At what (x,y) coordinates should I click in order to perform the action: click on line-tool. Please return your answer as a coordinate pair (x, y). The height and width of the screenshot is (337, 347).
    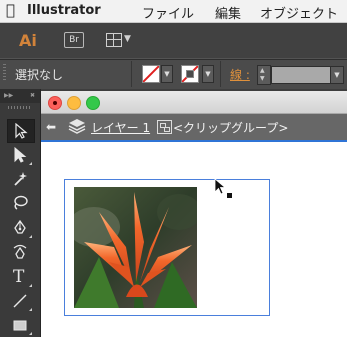
    Looking at the image, I should click on (20, 301).